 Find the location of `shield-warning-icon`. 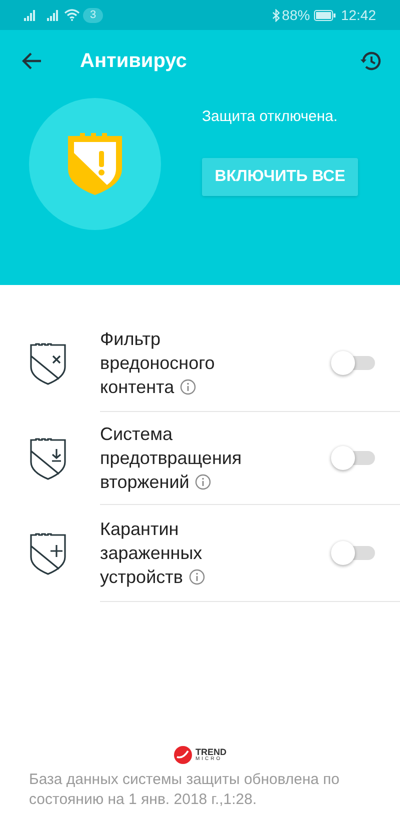

shield-warning-icon is located at coordinates (95, 164).